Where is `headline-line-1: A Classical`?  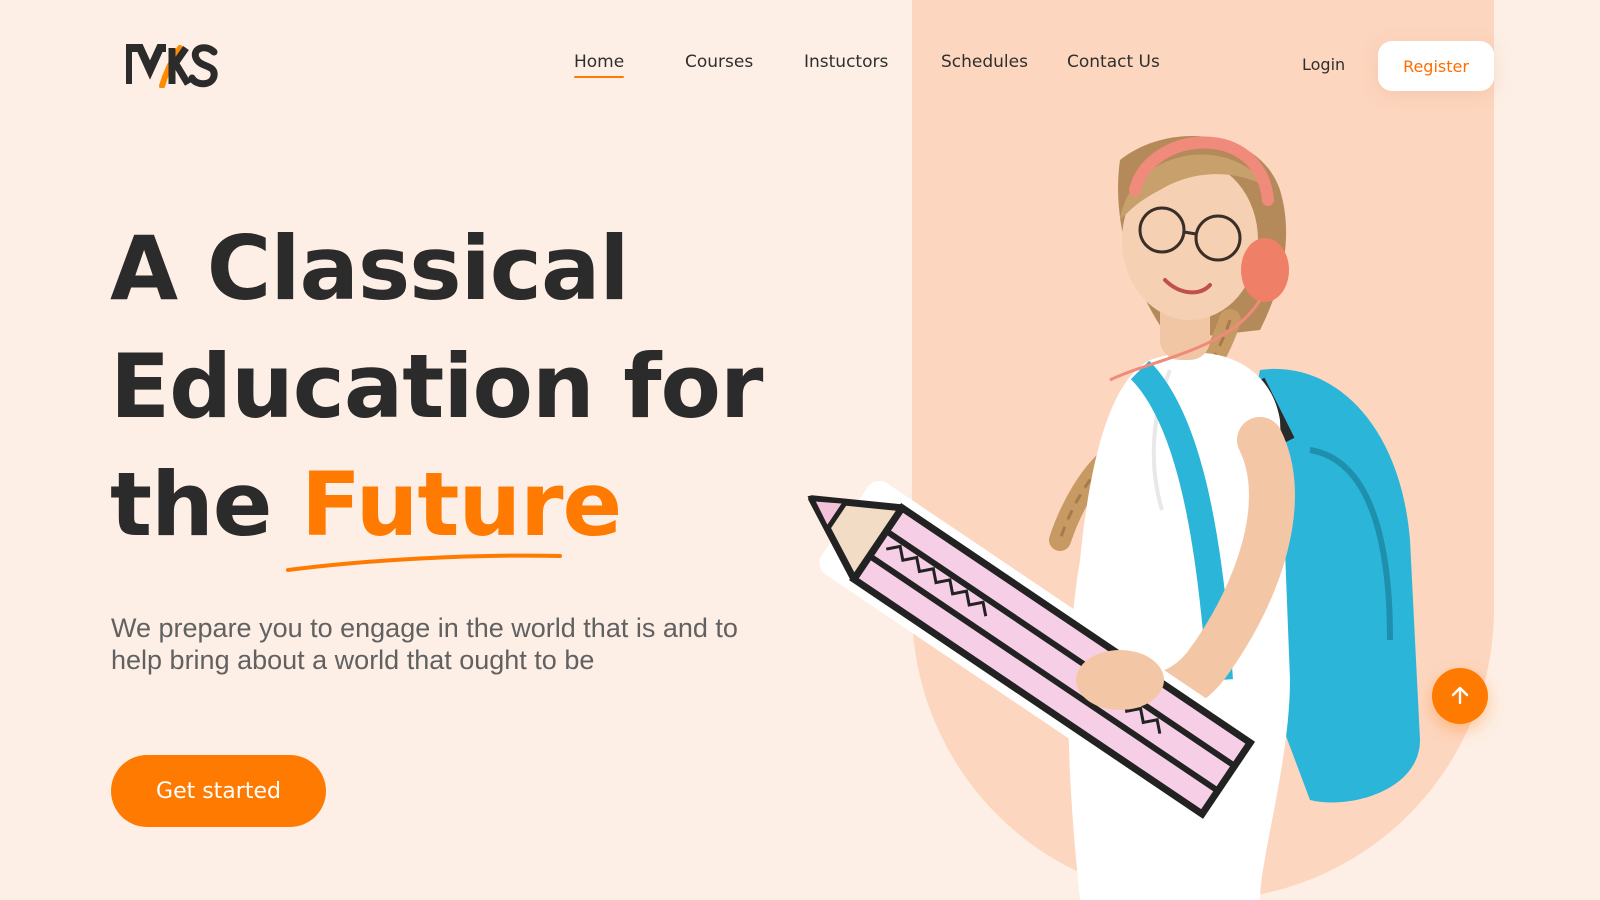
headline-line-1: A Classical is located at coordinates (370, 268).